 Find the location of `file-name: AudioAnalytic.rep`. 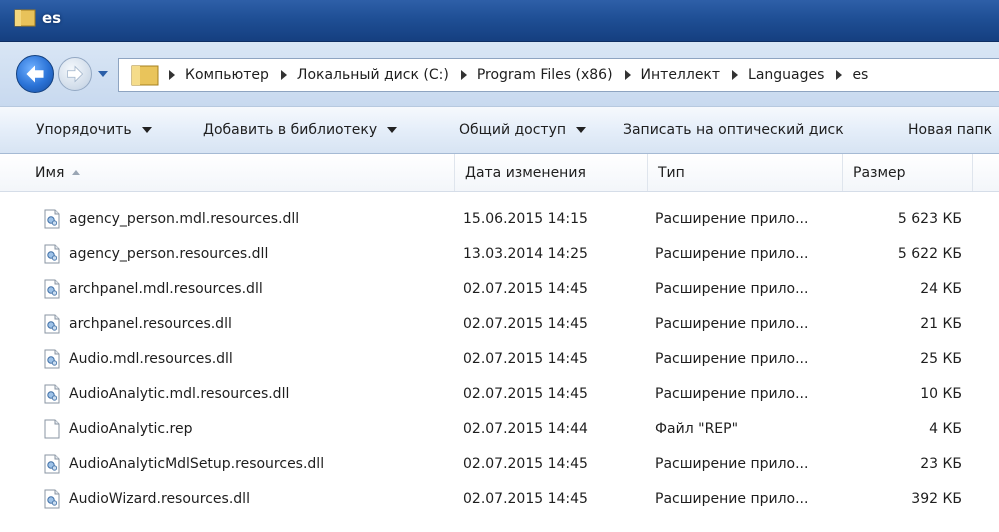

file-name: AudioAnalytic.rep is located at coordinates (131, 429).